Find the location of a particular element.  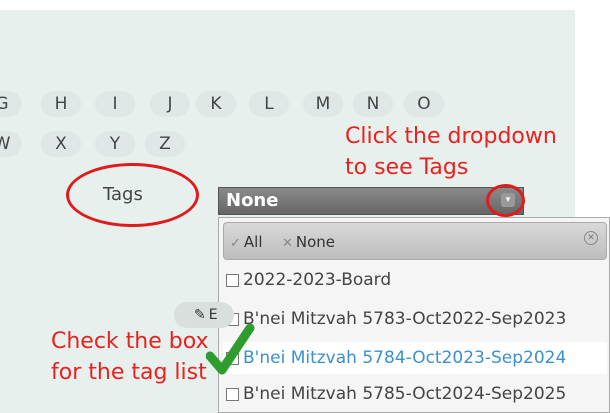

letter-label: N is located at coordinates (373, 104).